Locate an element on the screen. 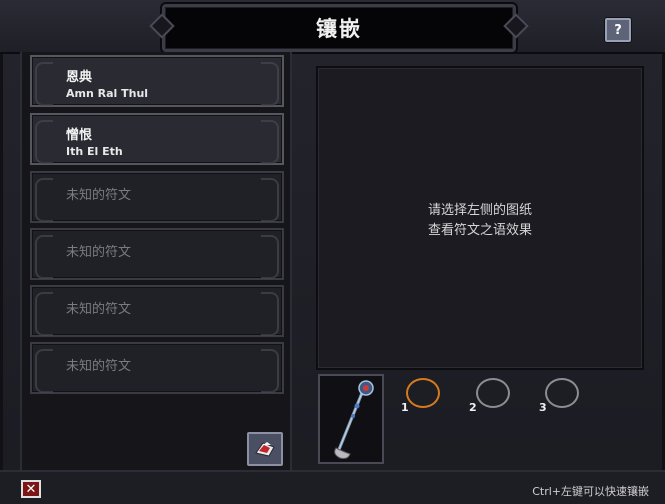  socket-number: 3 is located at coordinates (543, 407).